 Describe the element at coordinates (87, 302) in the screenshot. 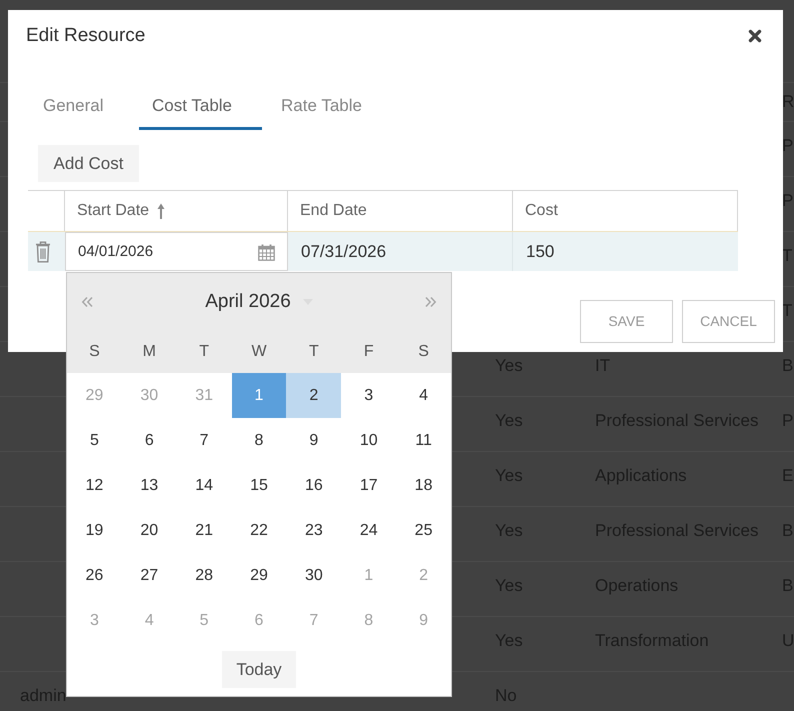

I see `double-chevron-left-icon` at that location.